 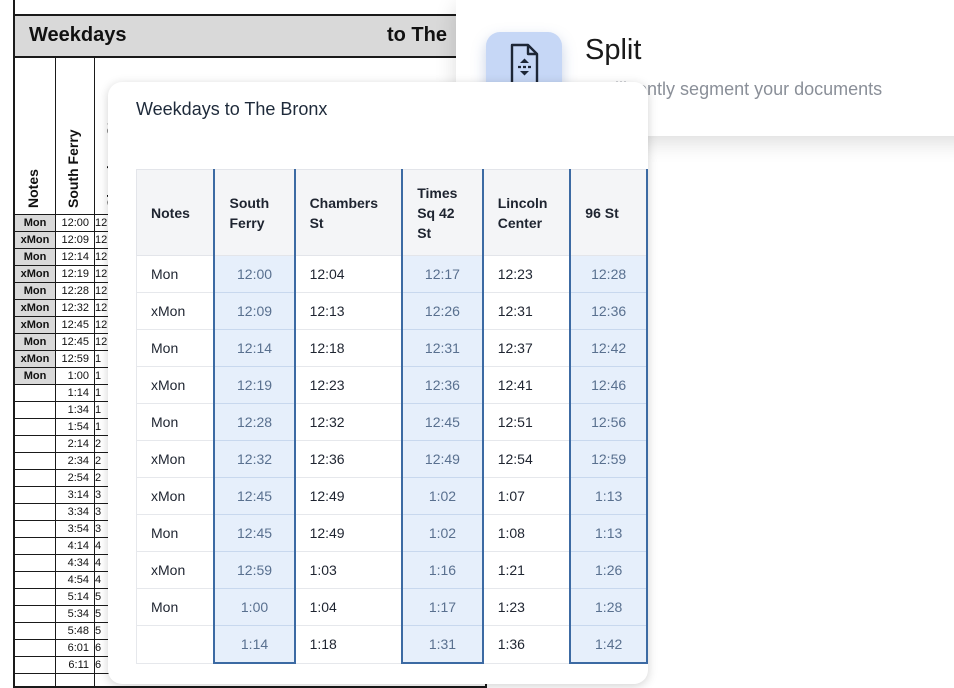 What do you see at coordinates (254, 422) in the screenshot?
I see `table-cell: 12:28` at bounding box center [254, 422].